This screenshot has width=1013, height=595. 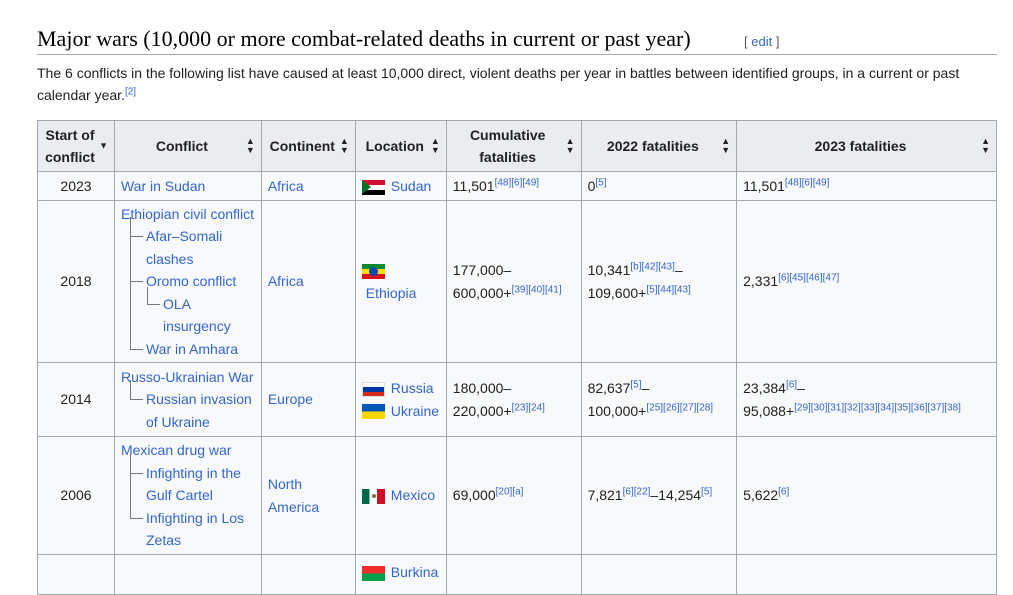 I want to click on location-link: Ukraine, so click(x=415, y=411).